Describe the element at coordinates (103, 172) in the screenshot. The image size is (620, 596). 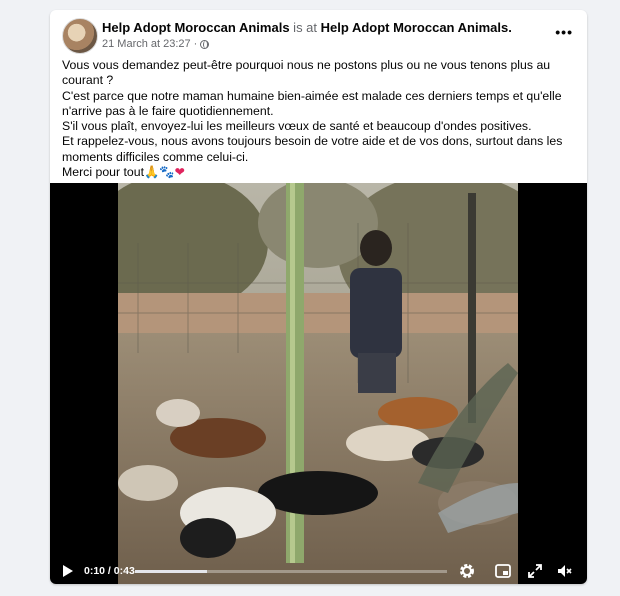
I see `closing-text: Merci pour tout` at that location.